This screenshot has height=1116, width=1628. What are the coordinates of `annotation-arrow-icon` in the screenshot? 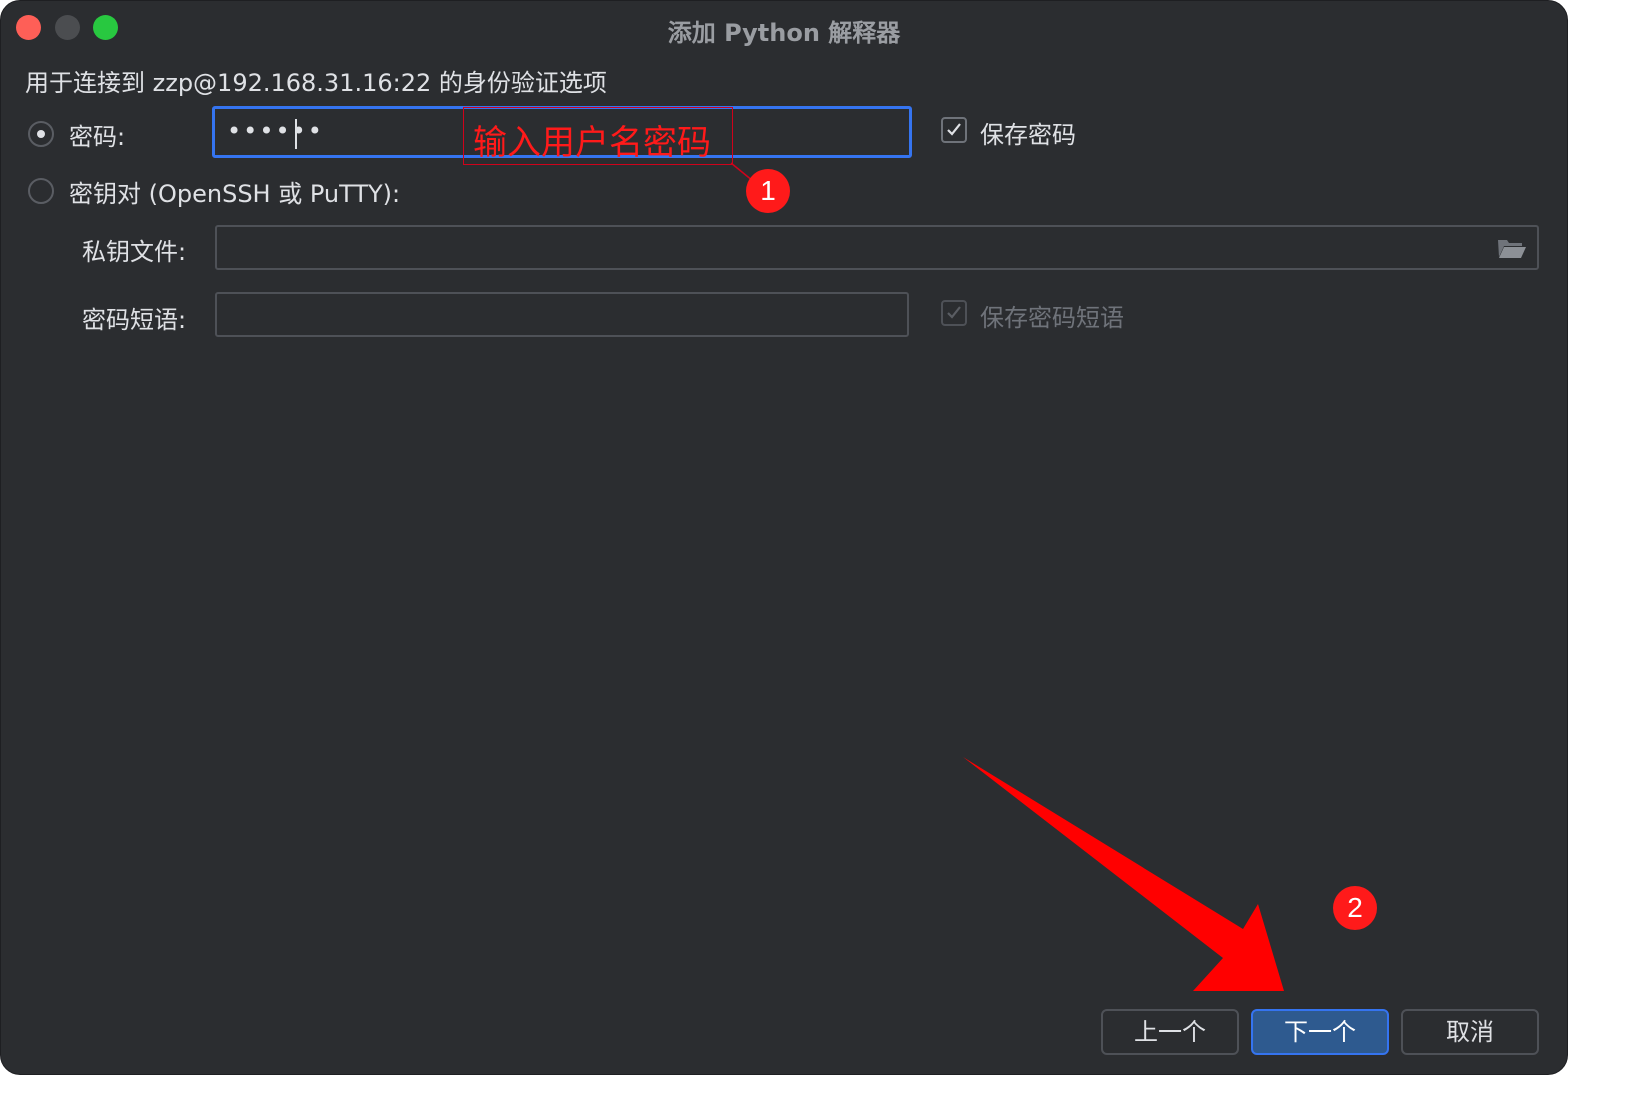 It's located at (1123, 874).